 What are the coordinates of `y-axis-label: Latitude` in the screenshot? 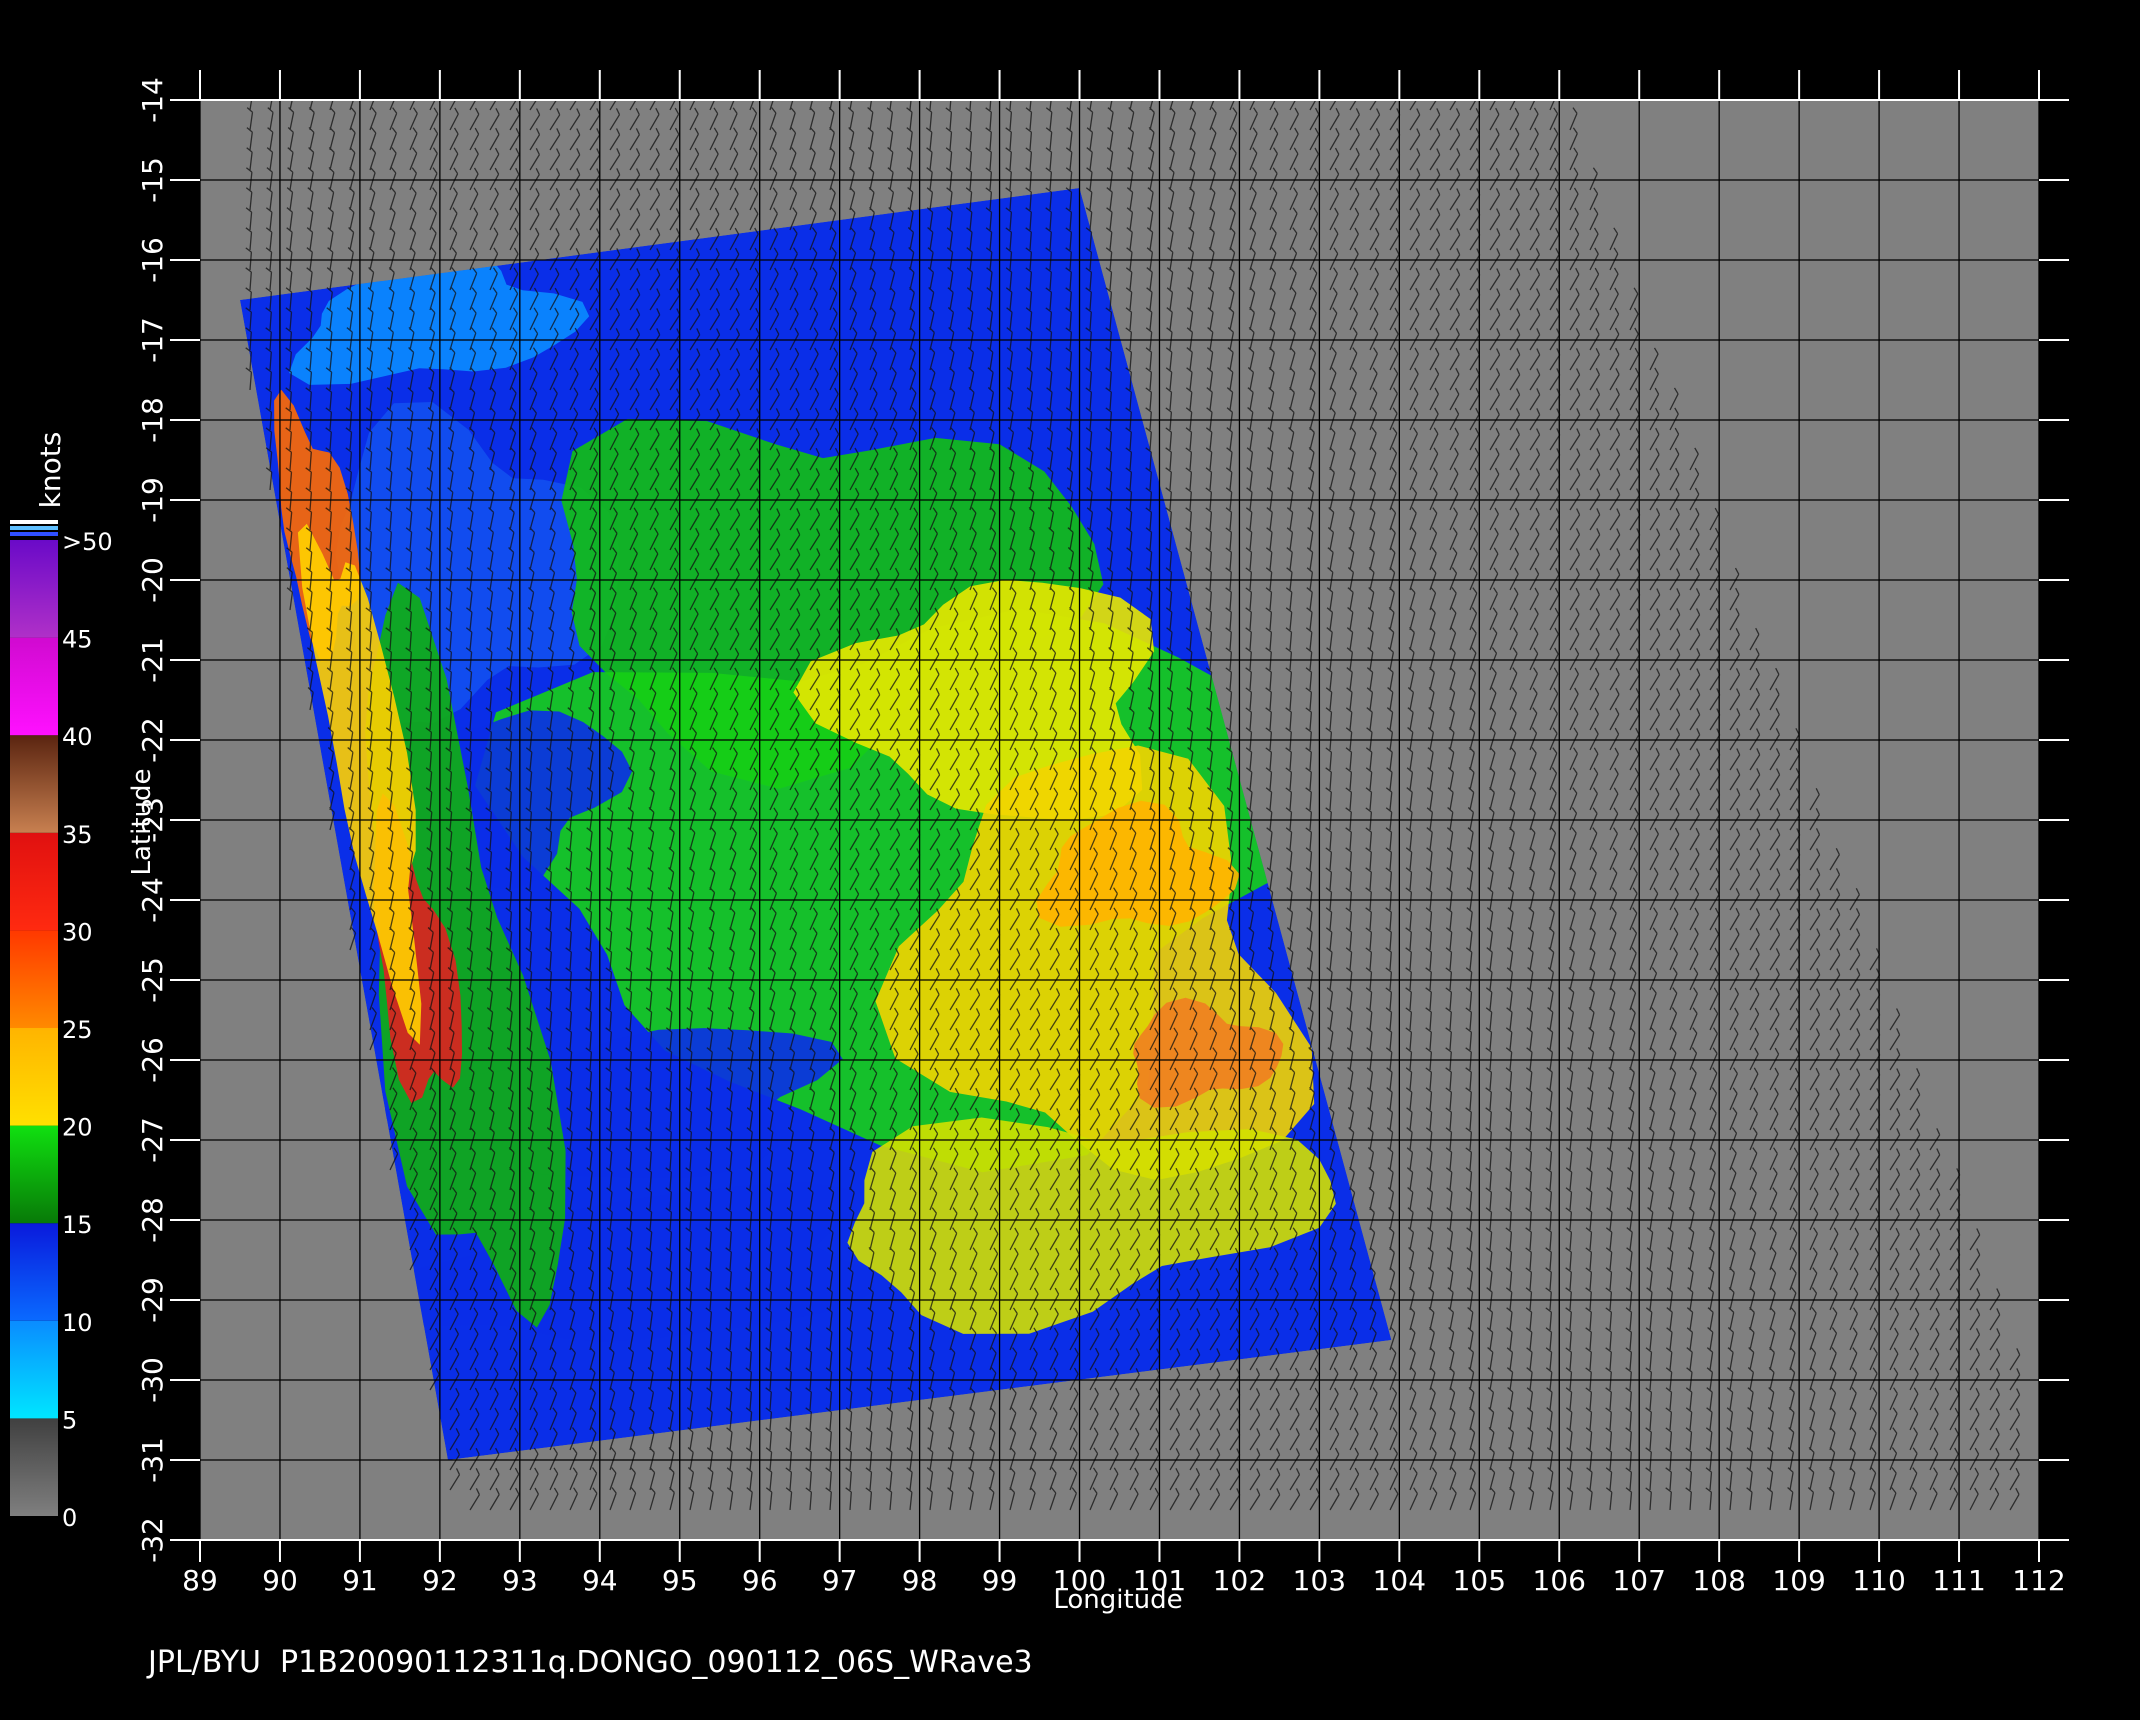 It's located at (142, 821).